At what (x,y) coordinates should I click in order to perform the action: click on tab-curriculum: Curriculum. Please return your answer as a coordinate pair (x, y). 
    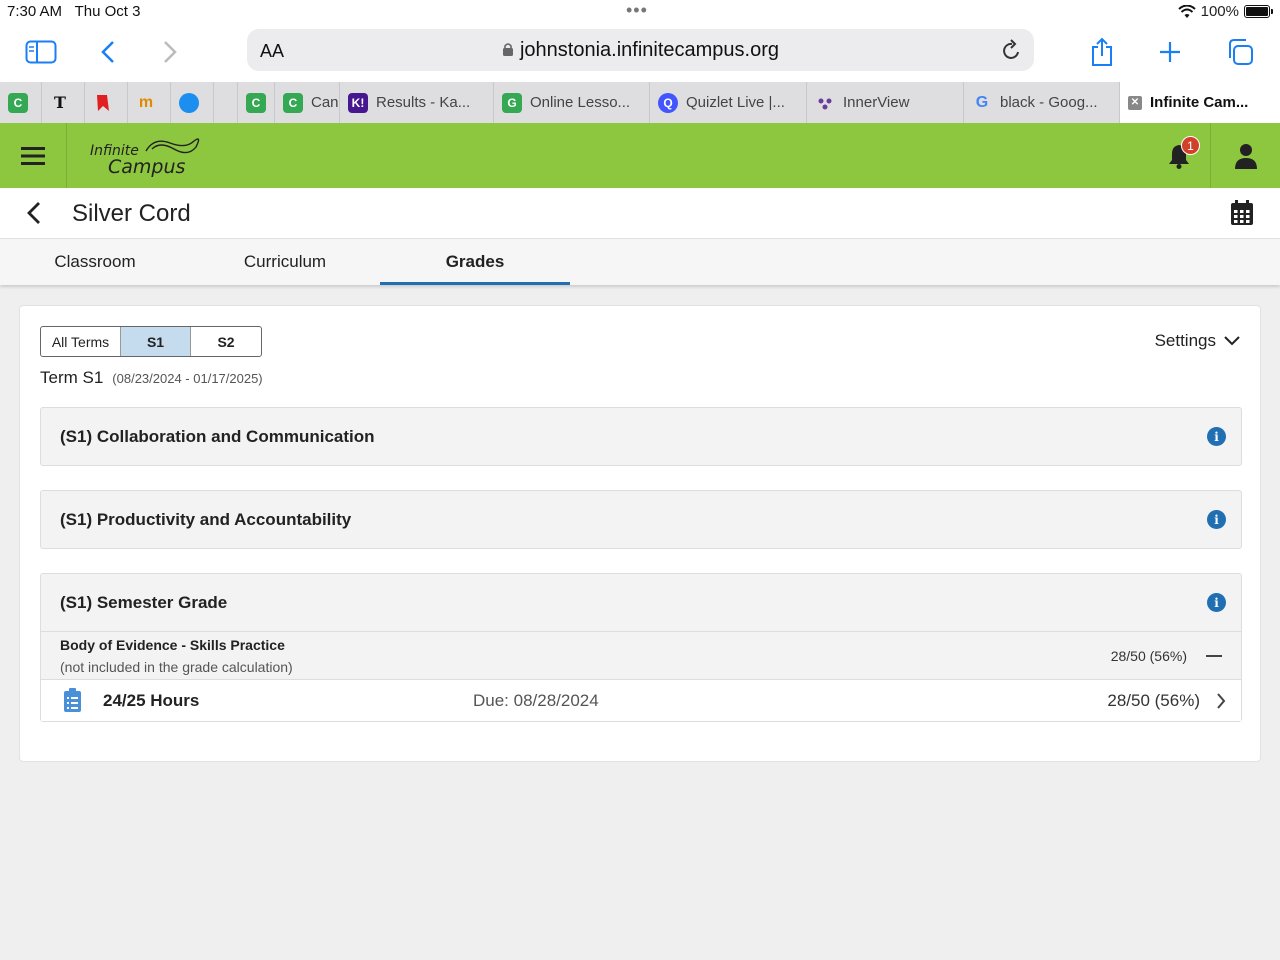
    Looking at the image, I should click on (285, 262).